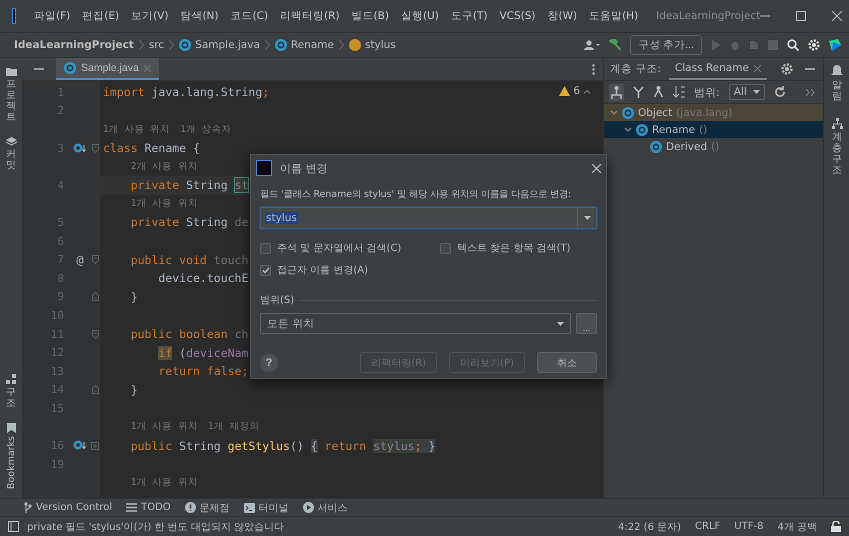 This screenshot has height=536, width=849. Describe the element at coordinates (203, 353) in the screenshot. I see `code-line: if (deviceNam` at that location.